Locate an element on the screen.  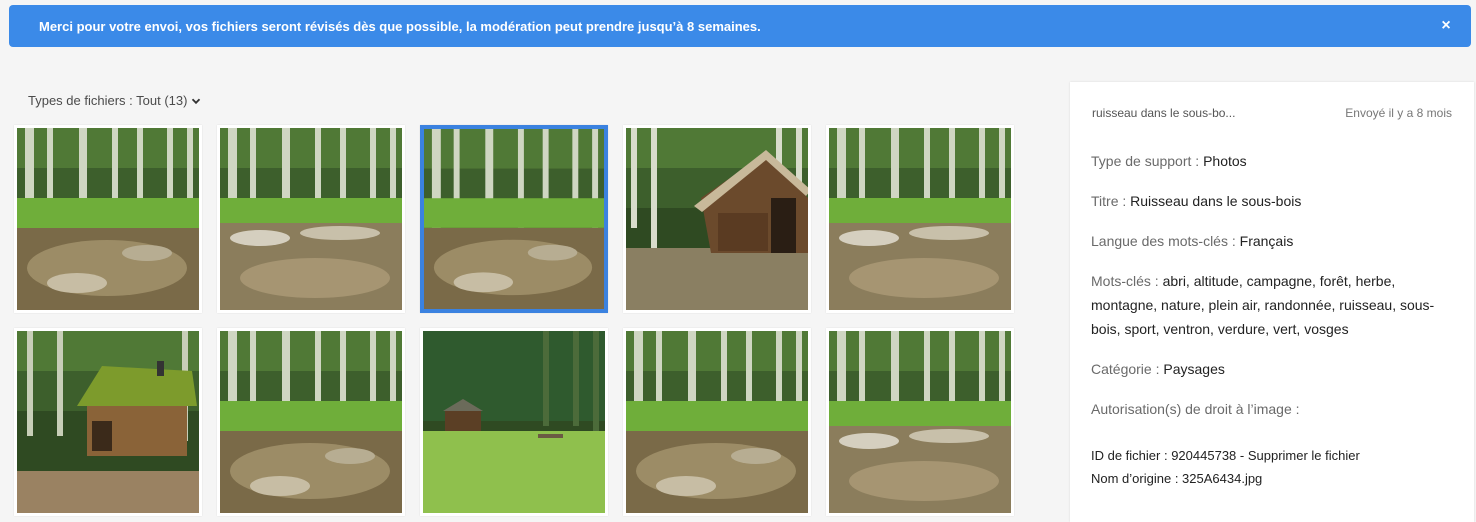
keywords-label: Mots-clés : is located at coordinates (1127, 281).